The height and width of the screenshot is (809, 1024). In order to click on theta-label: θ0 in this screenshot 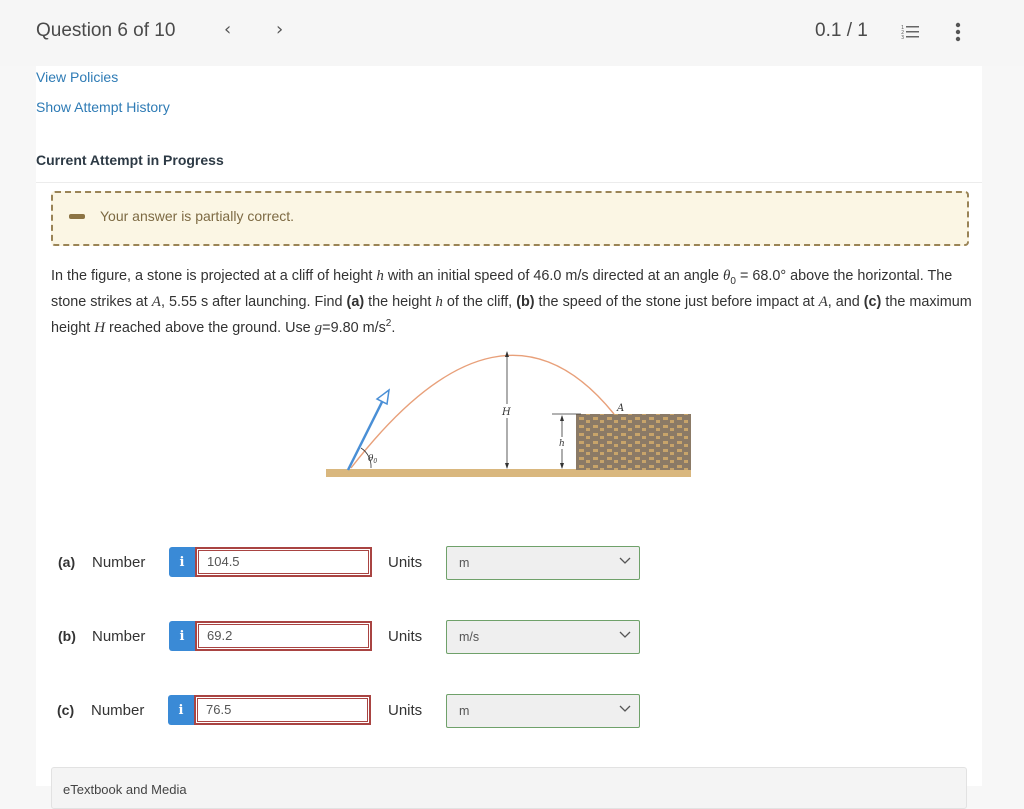, I will do `click(372, 459)`.